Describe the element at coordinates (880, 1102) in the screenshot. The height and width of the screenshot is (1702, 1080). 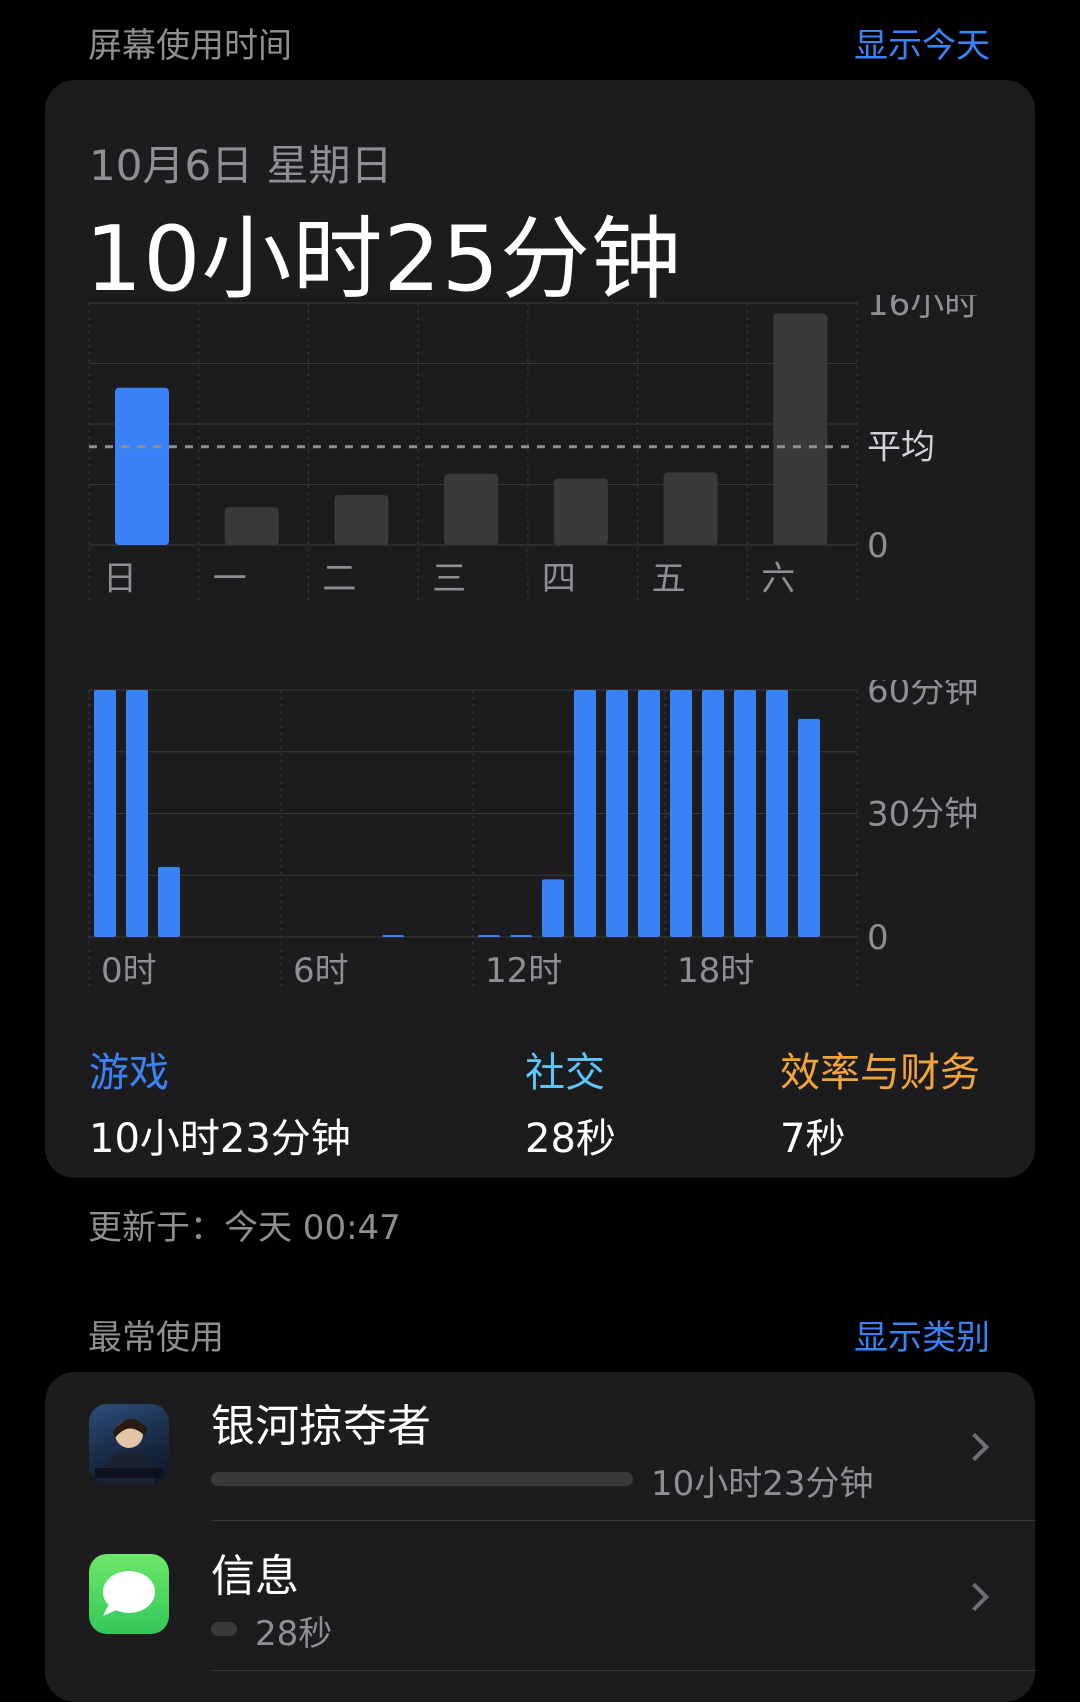
I see `category-productivity: 效率与财务 7秒` at that location.